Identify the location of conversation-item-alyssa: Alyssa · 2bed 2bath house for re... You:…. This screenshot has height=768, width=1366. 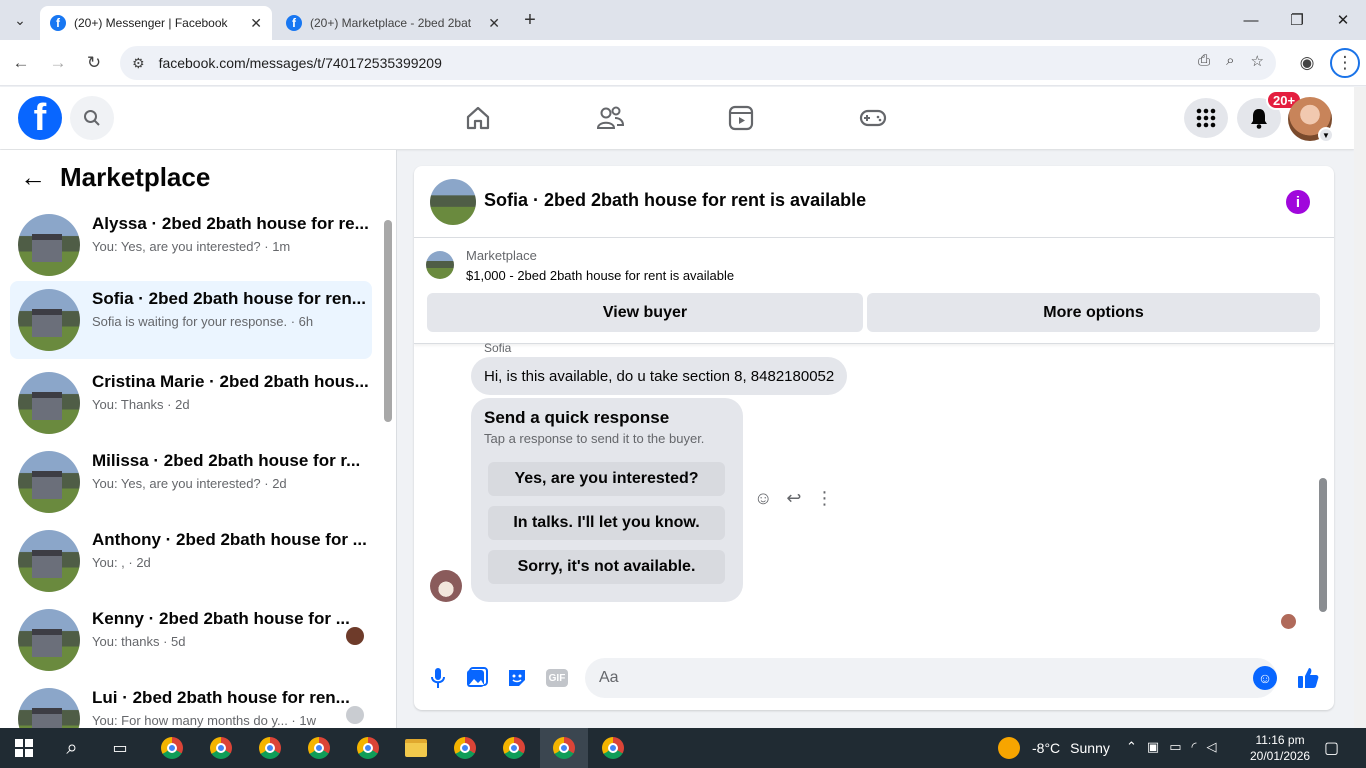
(191, 245).